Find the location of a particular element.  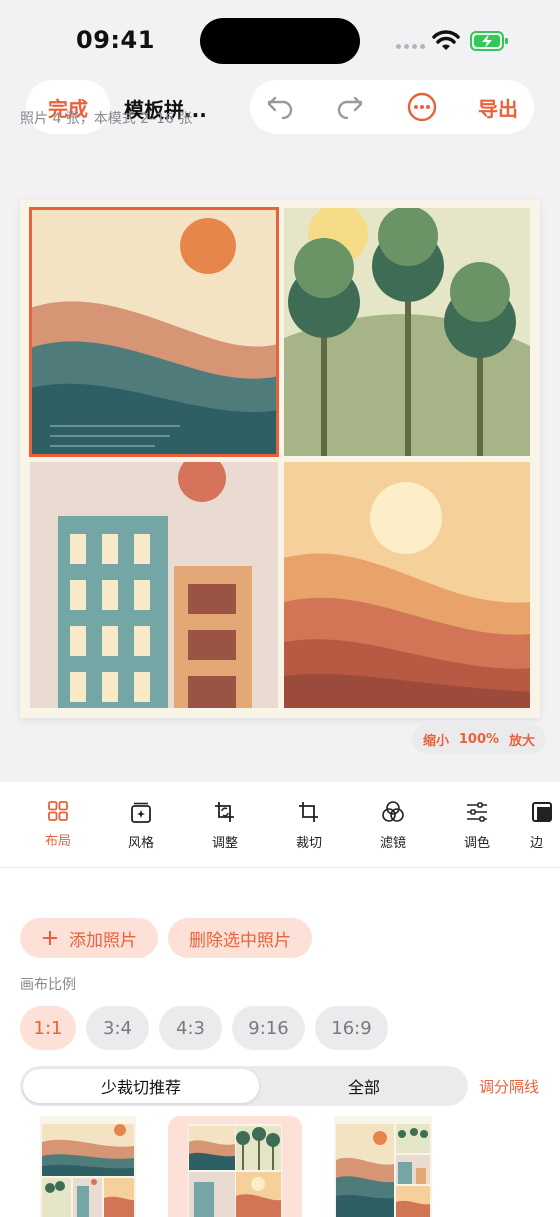

redo-button is located at coordinates (350, 107).